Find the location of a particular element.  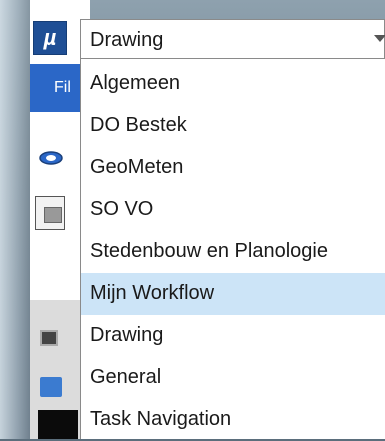

workflow-dropdown: Drawing is located at coordinates (232, 39).